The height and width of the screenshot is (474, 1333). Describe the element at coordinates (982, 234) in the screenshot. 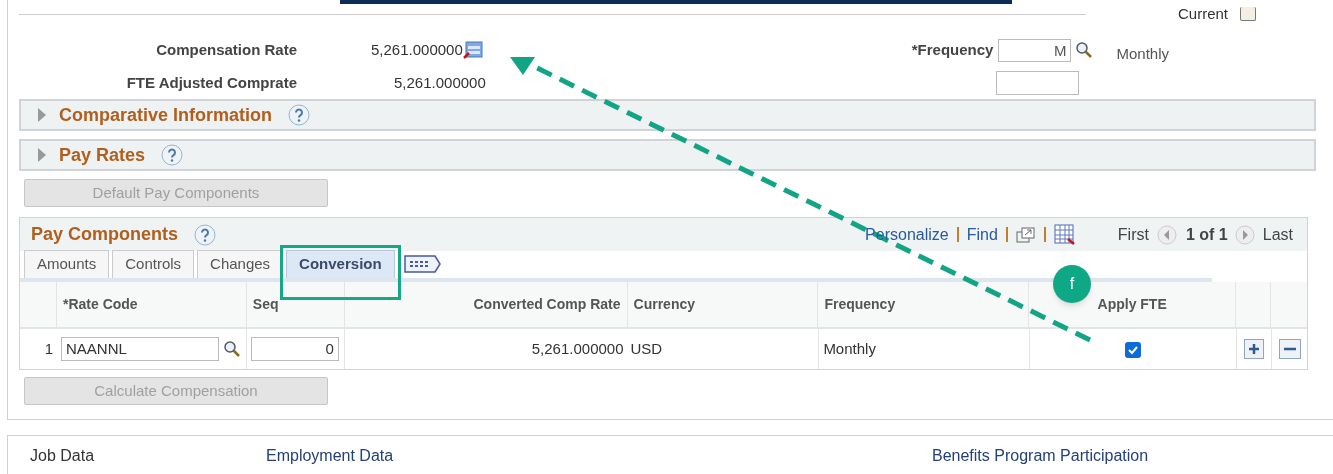

I see `toolbar-link: Find` at that location.